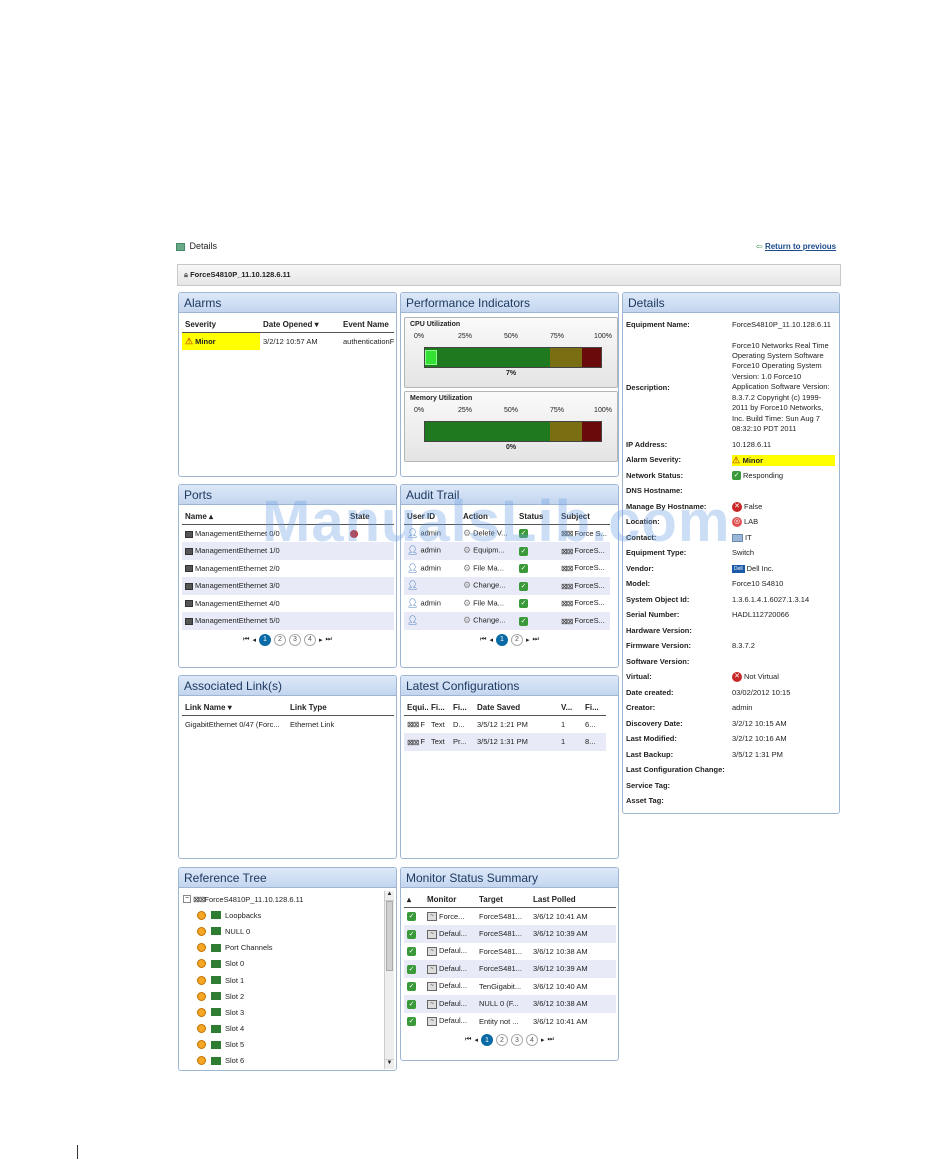  What do you see at coordinates (281, 948) in the screenshot?
I see `tree-item: Port Channels` at bounding box center [281, 948].